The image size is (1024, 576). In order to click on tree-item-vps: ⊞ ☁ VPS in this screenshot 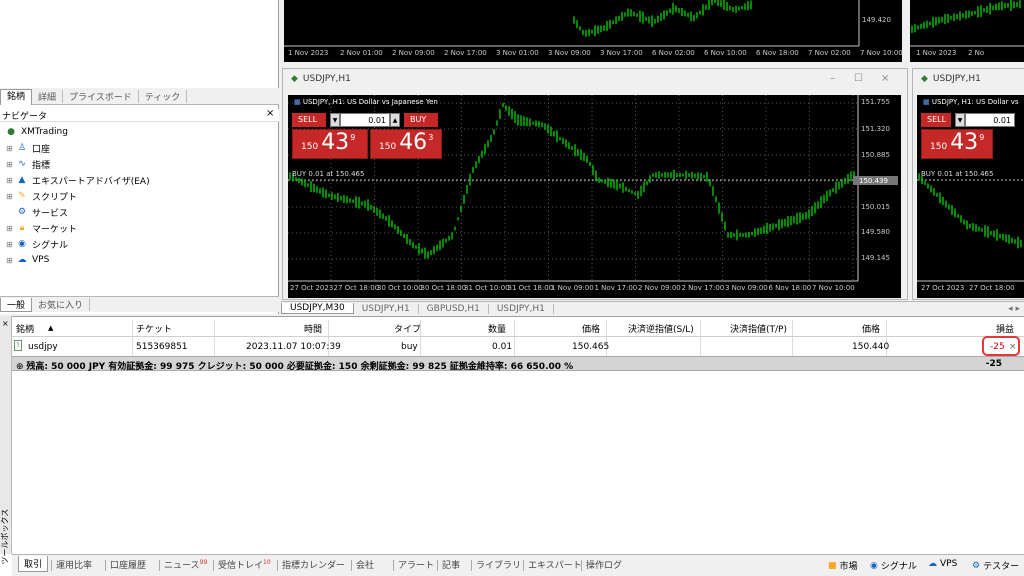, I will do `click(24, 260)`.